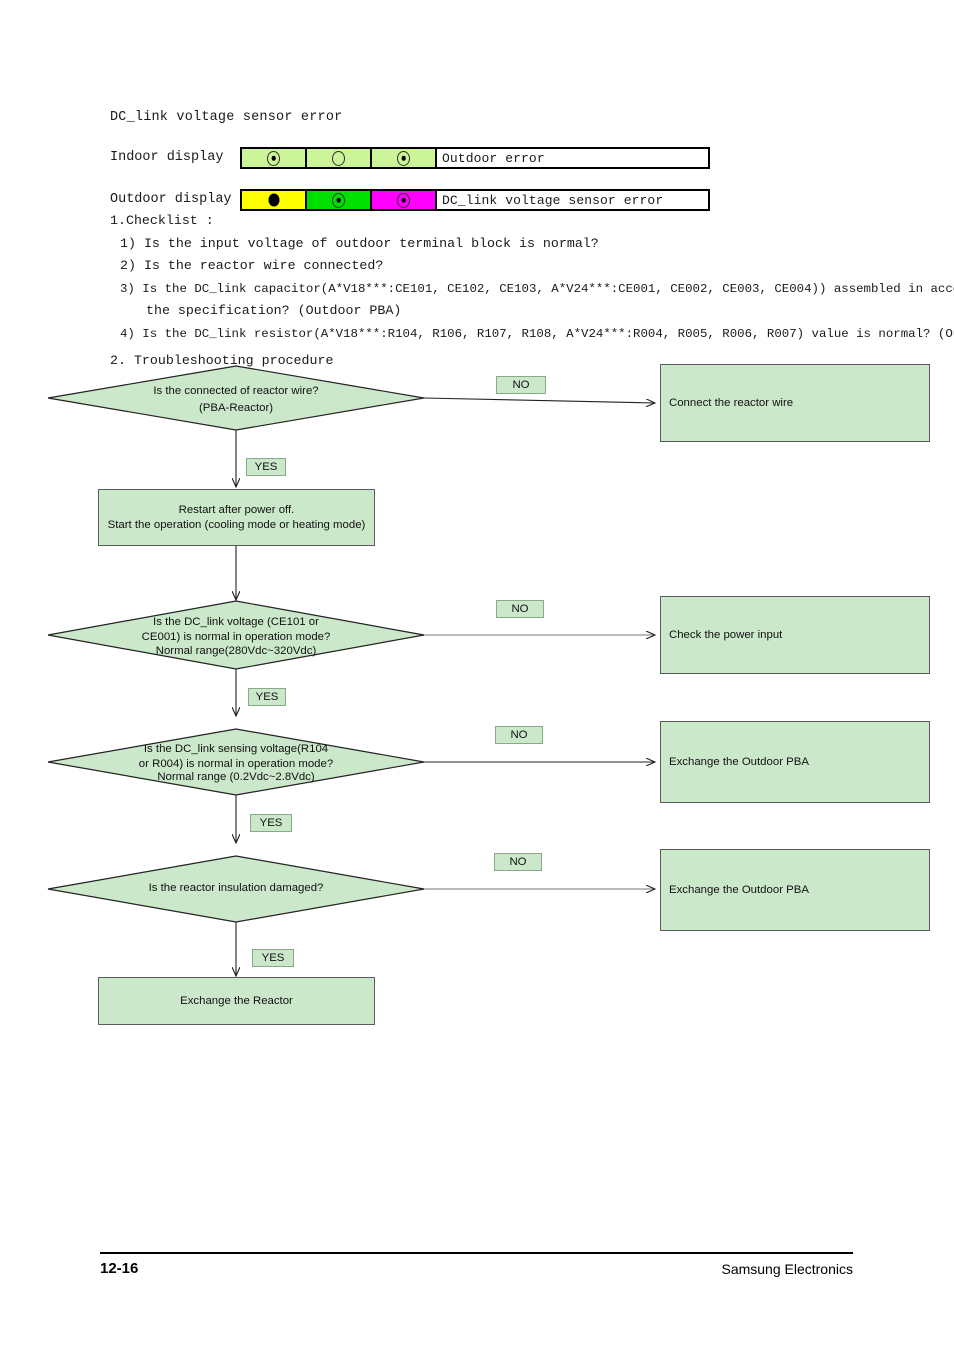 The height and width of the screenshot is (1350, 954). What do you see at coordinates (236, 510) in the screenshot?
I see `process-restart-line1: Restart after power off.` at bounding box center [236, 510].